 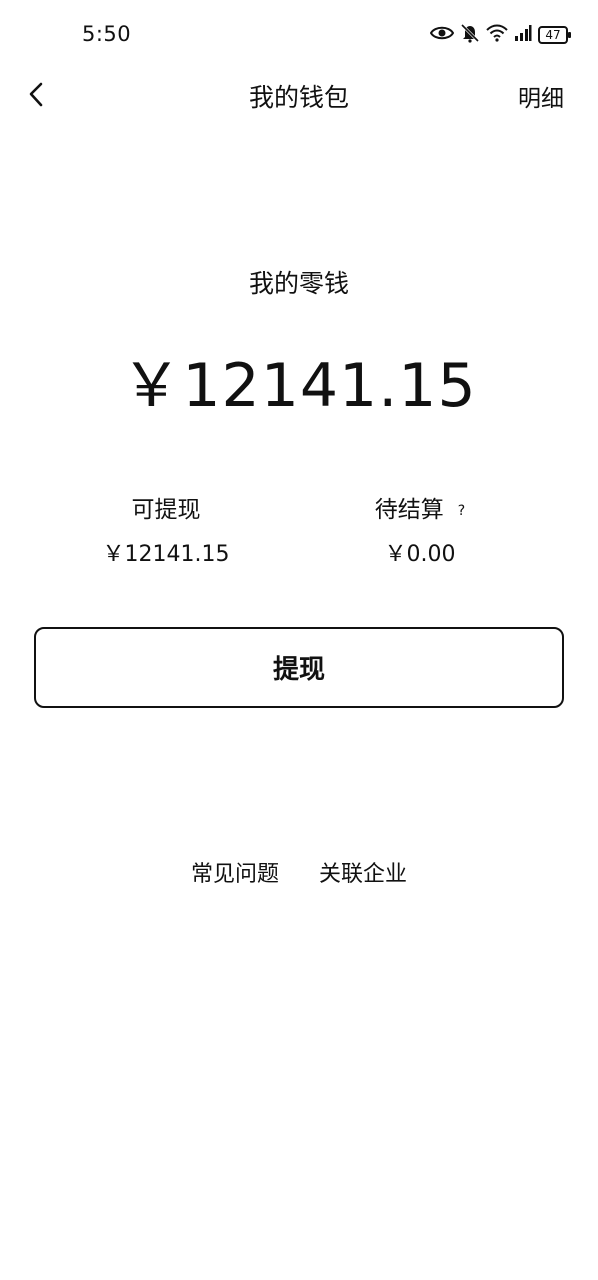 I want to click on nav-bar: 我的钱包 明细, so click(x=299, y=95).